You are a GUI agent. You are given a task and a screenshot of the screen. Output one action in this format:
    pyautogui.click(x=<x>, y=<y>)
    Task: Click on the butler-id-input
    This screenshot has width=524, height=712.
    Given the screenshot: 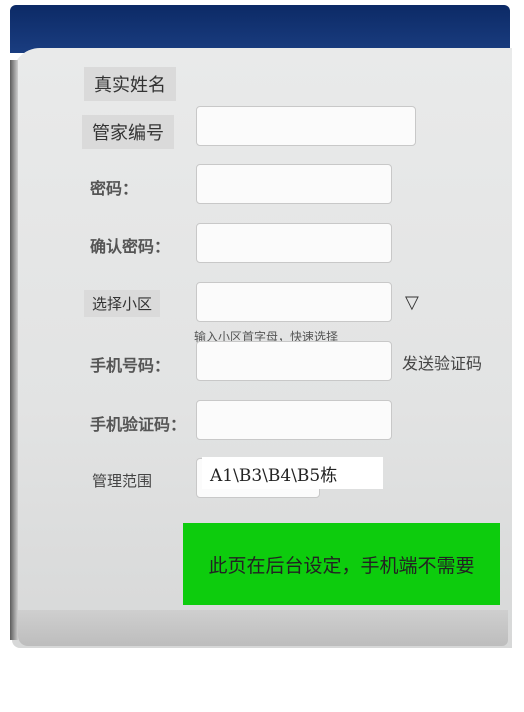 What is the action you would take?
    pyautogui.click(x=306, y=126)
    